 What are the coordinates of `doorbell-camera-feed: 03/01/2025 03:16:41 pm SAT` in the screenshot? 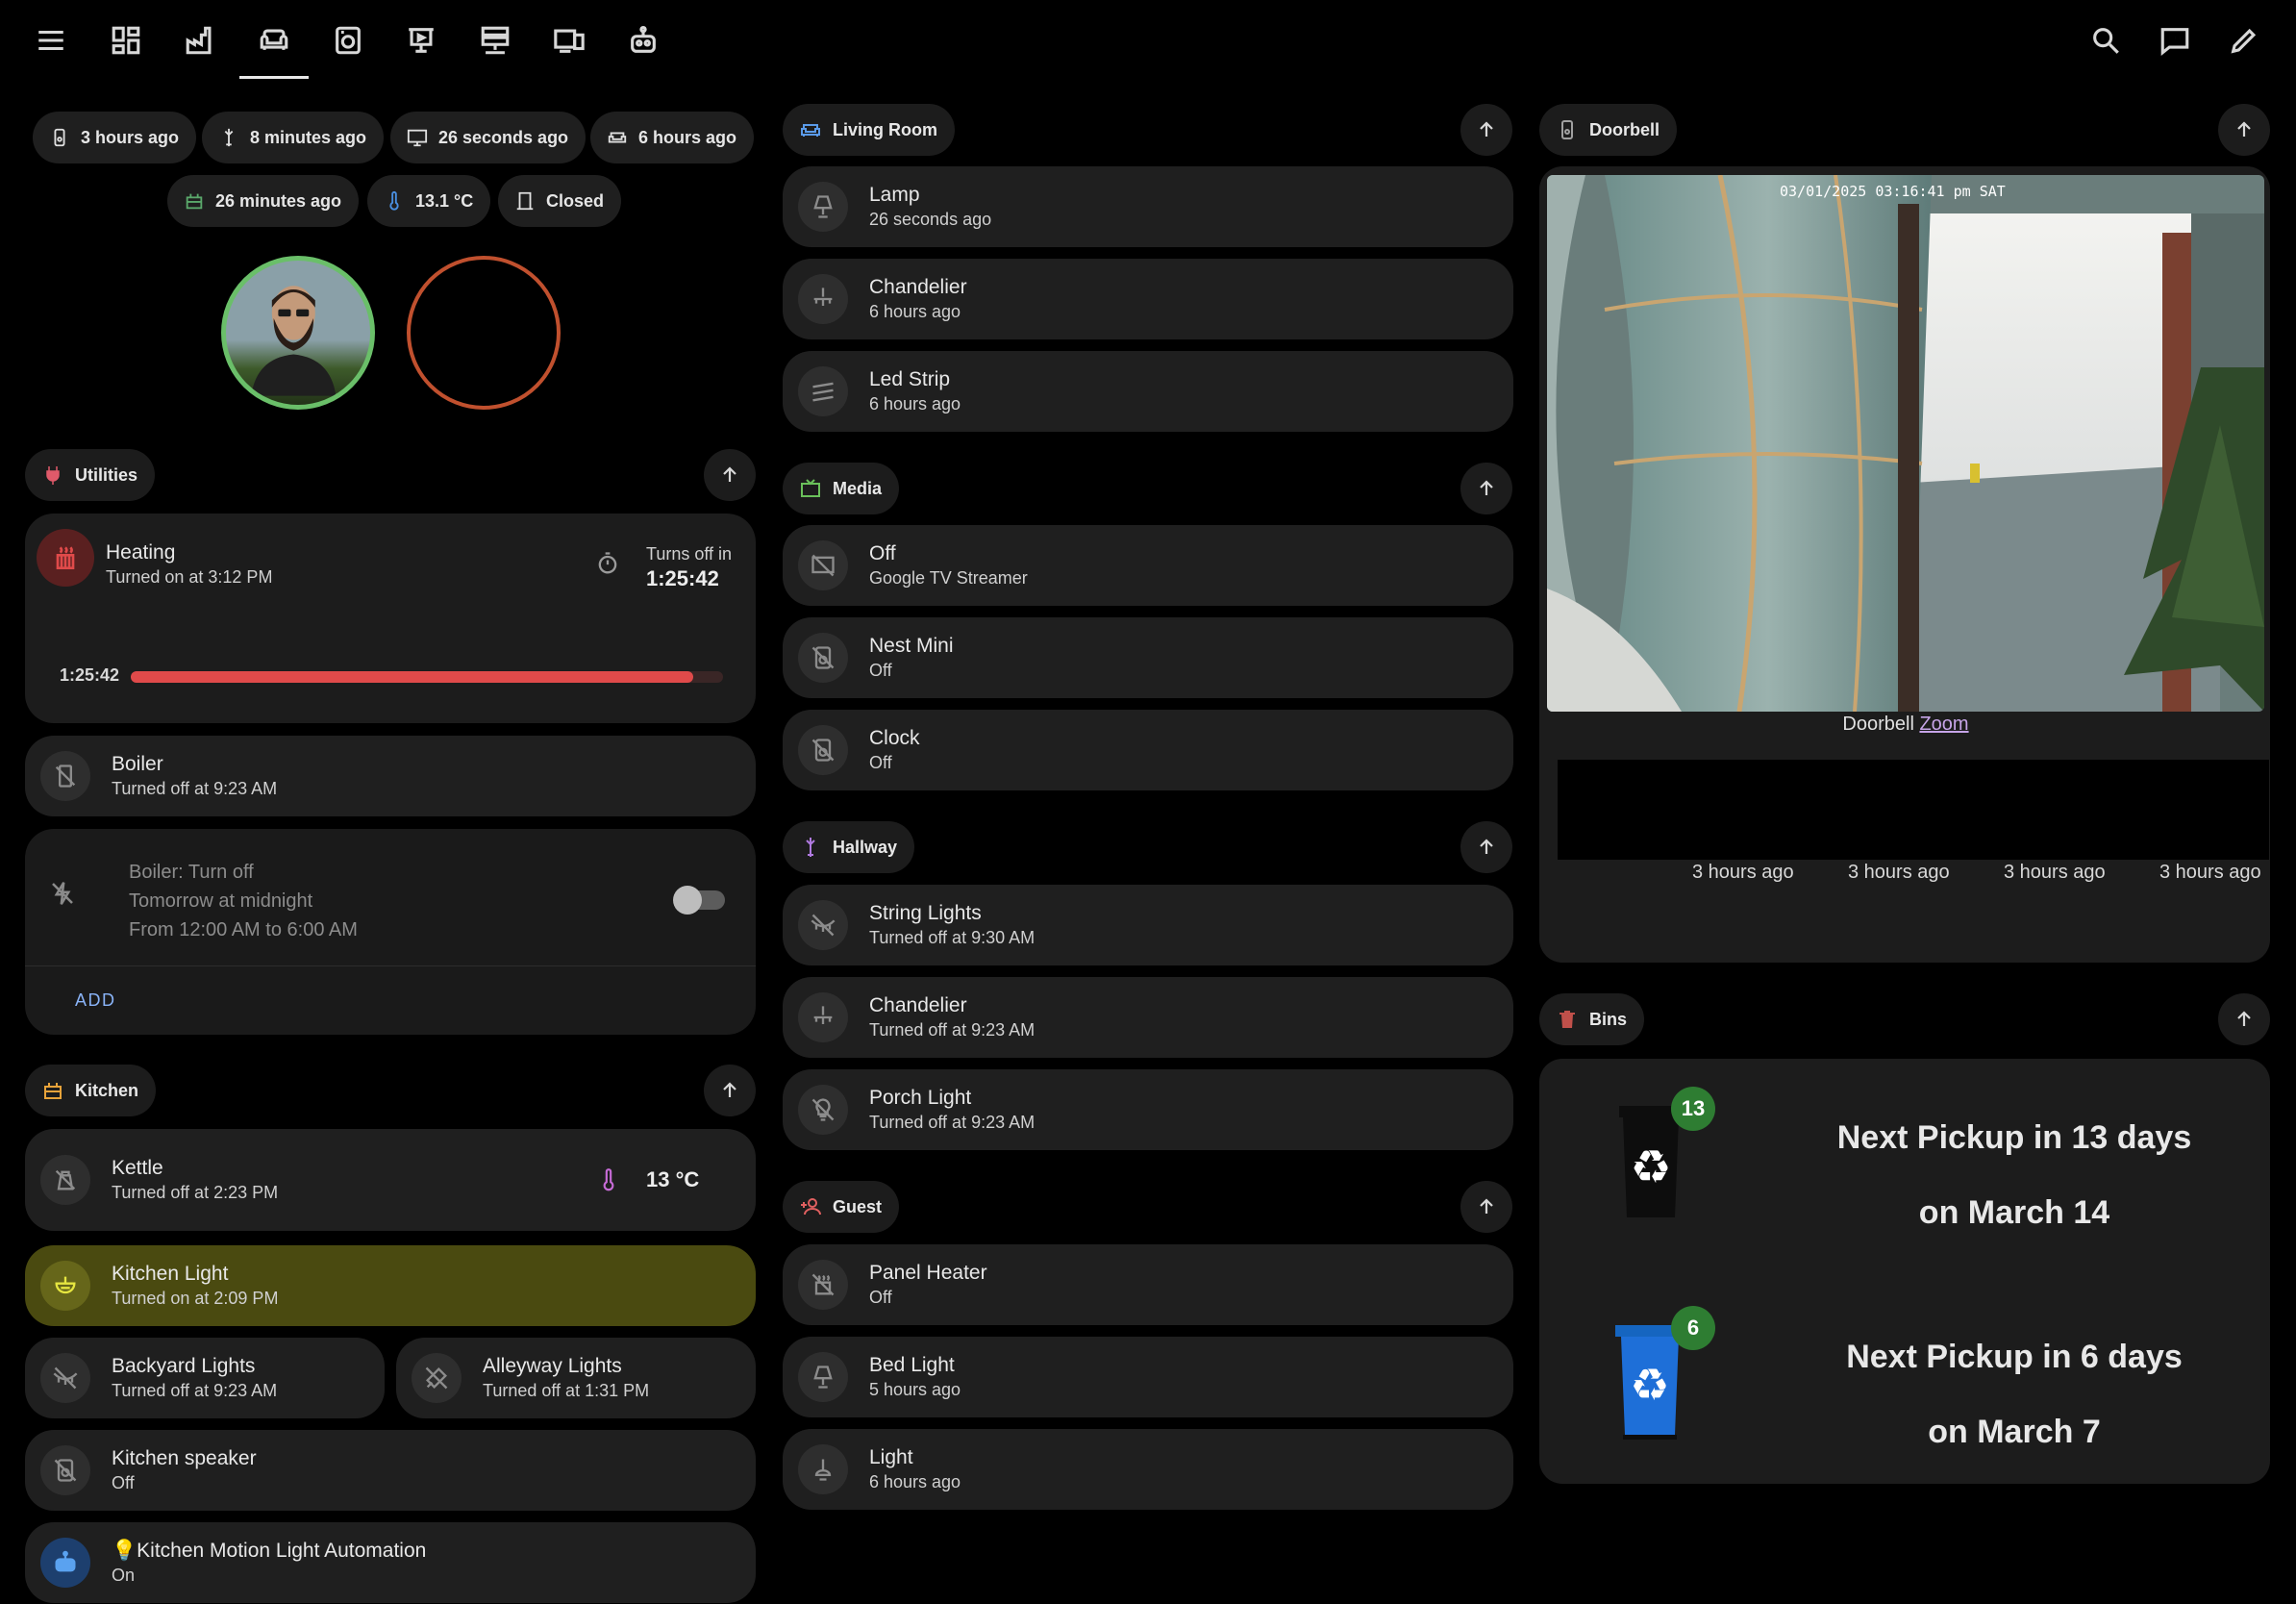 It's located at (1905, 443).